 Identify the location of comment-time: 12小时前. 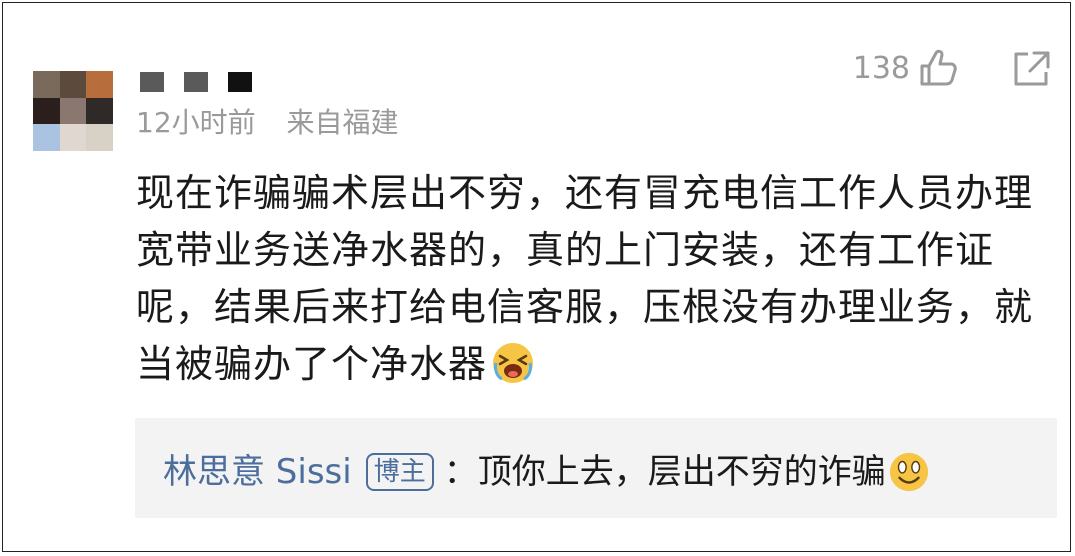
(196, 122).